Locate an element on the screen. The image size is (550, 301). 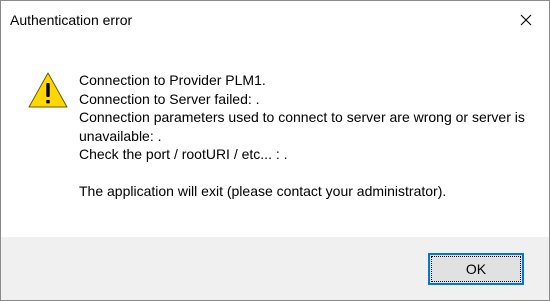
message-line-server: Connection to Server failed: . is located at coordinates (169, 98).